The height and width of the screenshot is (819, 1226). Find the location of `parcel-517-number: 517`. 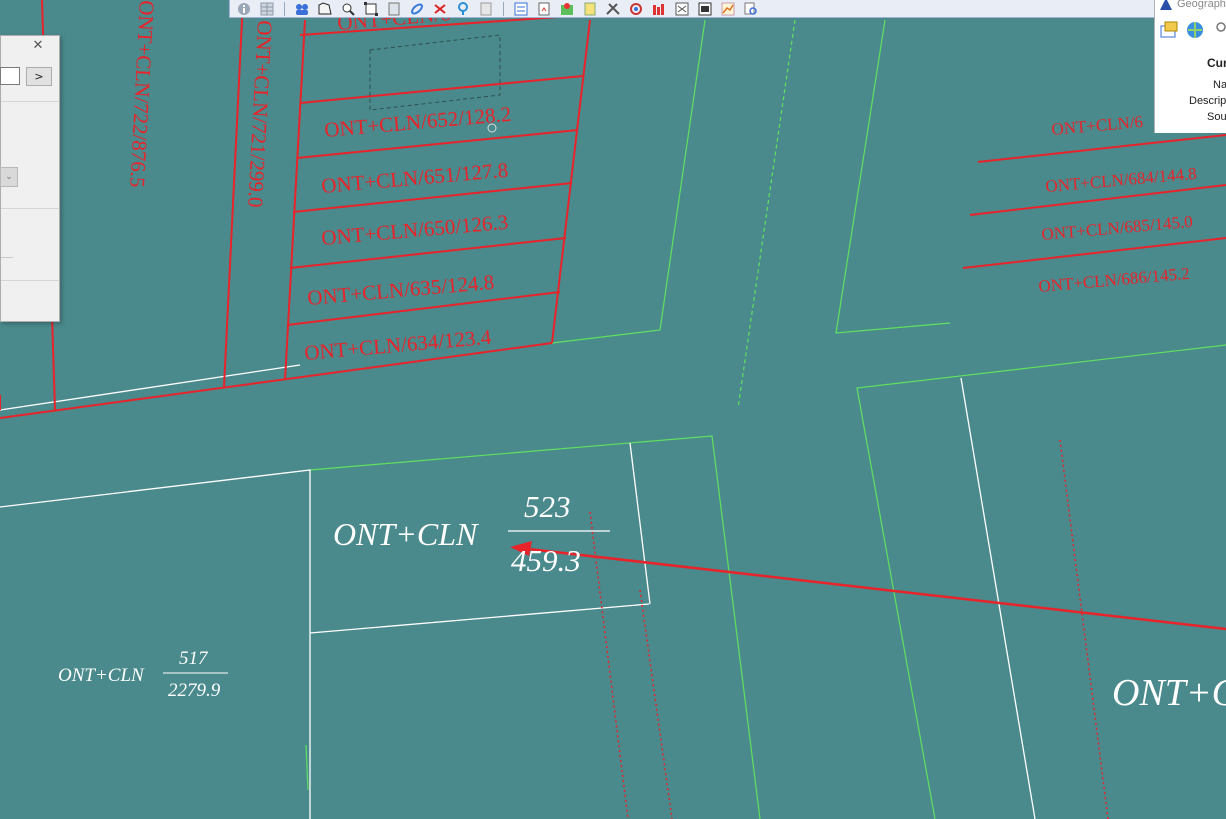

parcel-517-number: 517 is located at coordinates (194, 658).